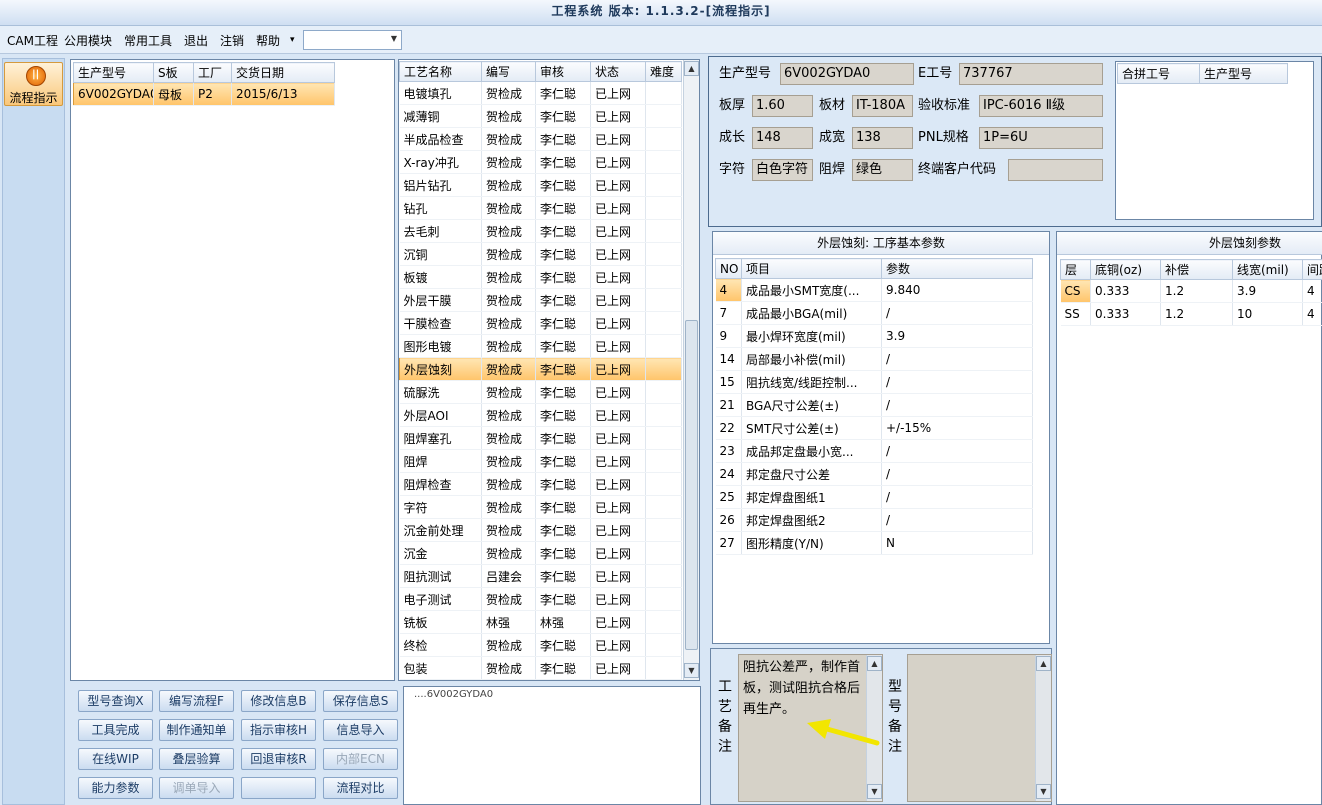 The height and width of the screenshot is (805, 1322). What do you see at coordinates (115, 701) in the screenshot?
I see `action-button: 型号查询X` at bounding box center [115, 701].